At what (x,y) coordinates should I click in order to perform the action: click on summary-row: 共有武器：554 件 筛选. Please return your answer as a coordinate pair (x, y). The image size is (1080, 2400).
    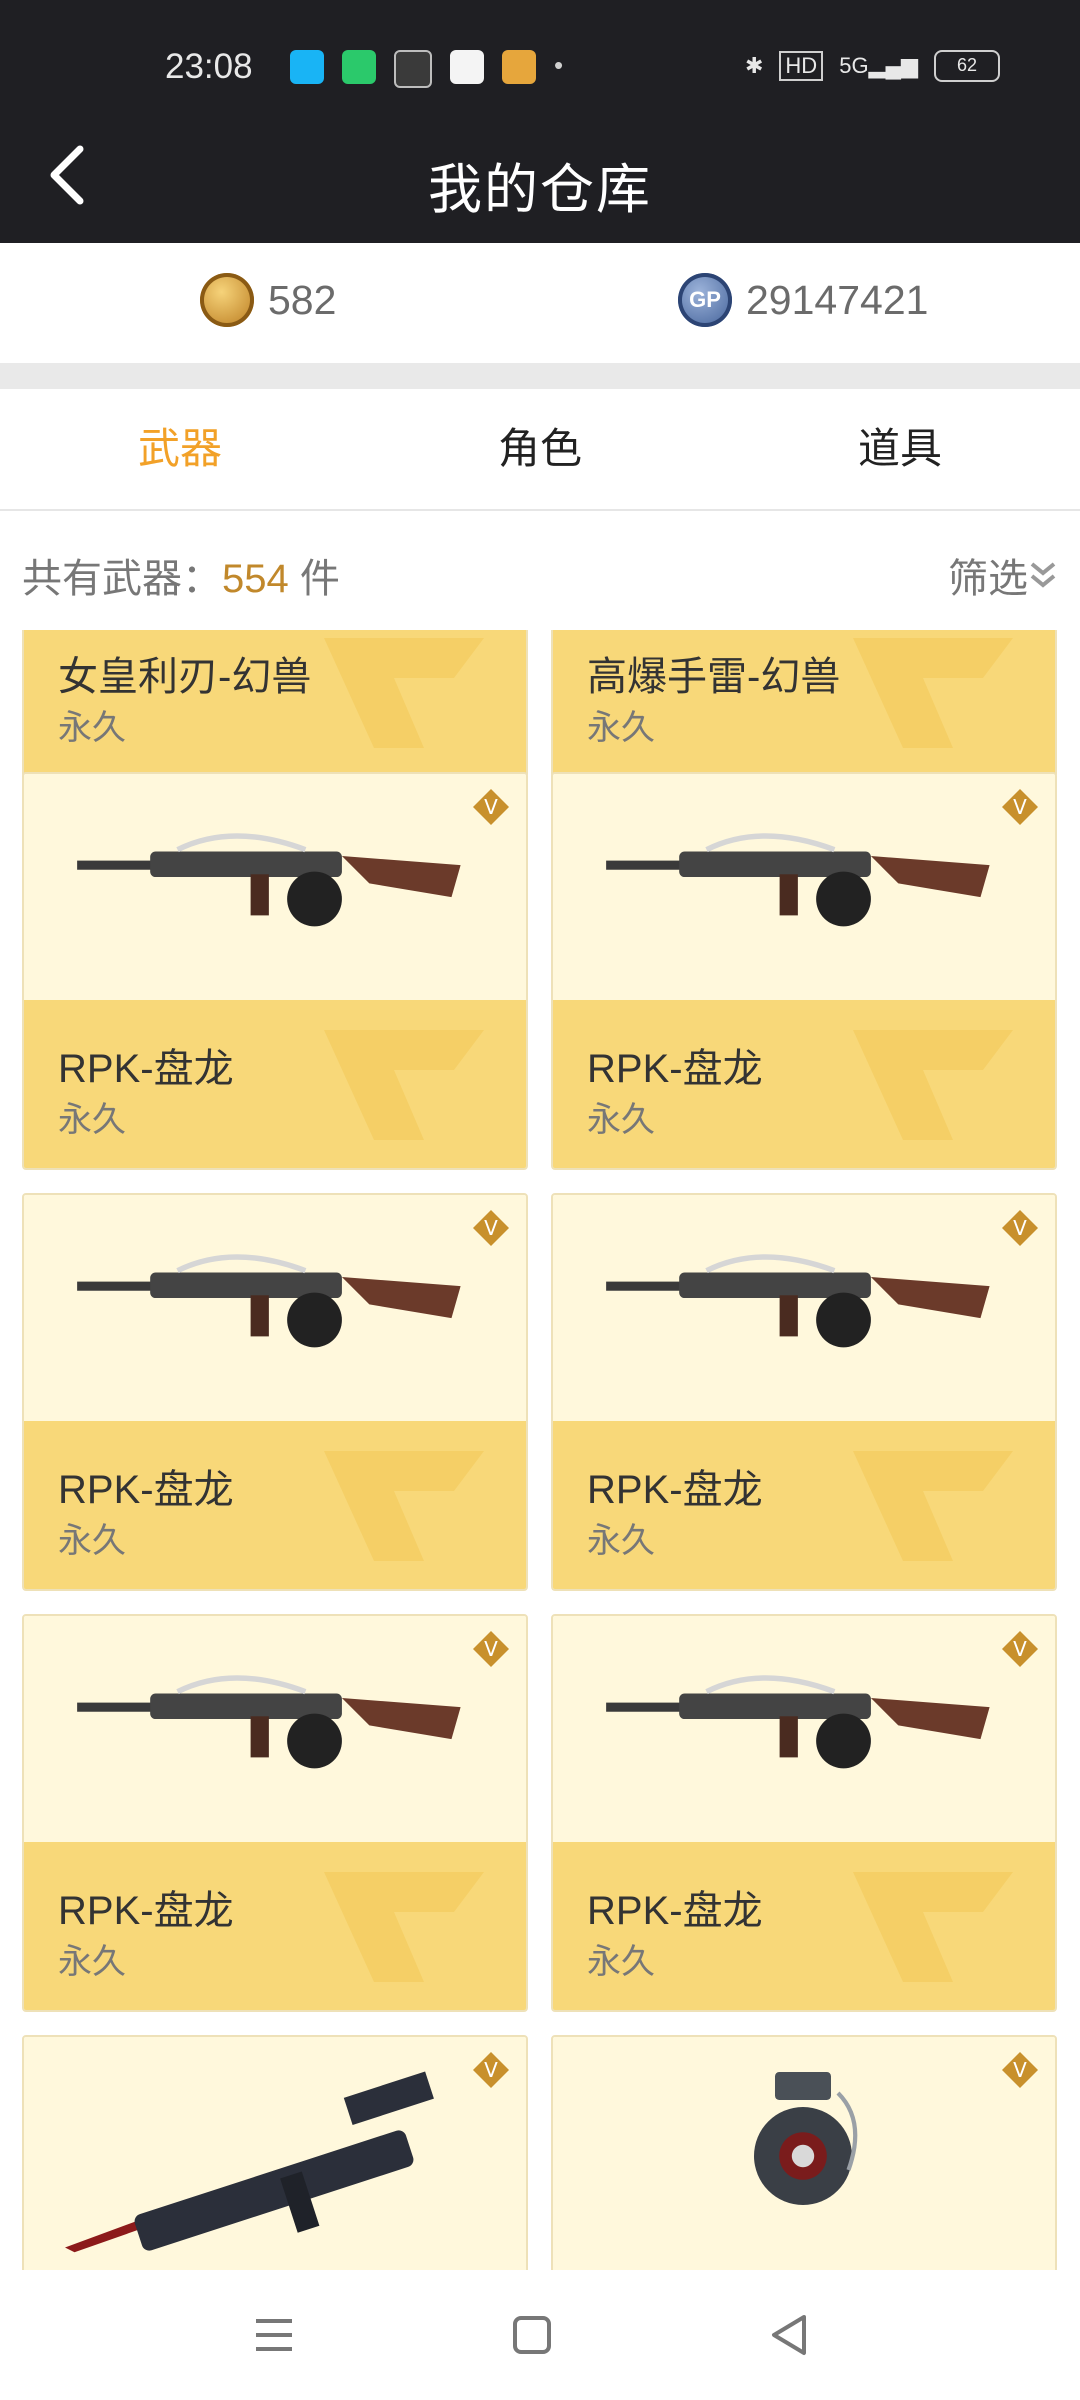
    Looking at the image, I should click on (540, 571).